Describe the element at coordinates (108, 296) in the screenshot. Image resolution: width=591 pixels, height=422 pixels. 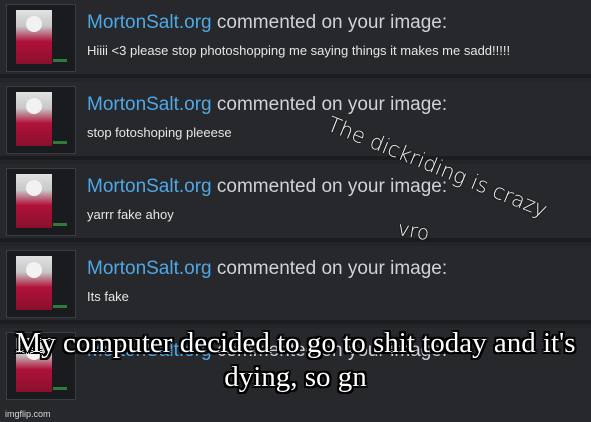
I see `comment-text: Its fake` at that location.